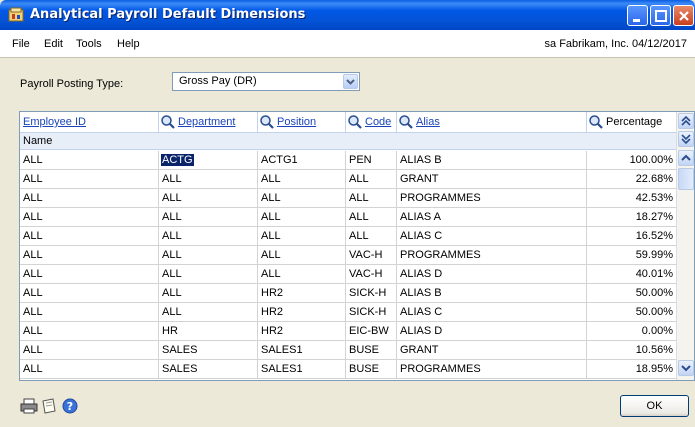 The height and width of the screenshot is (427, 695). I want to click on percentage-cell: 22.68%, so click(631, 179).